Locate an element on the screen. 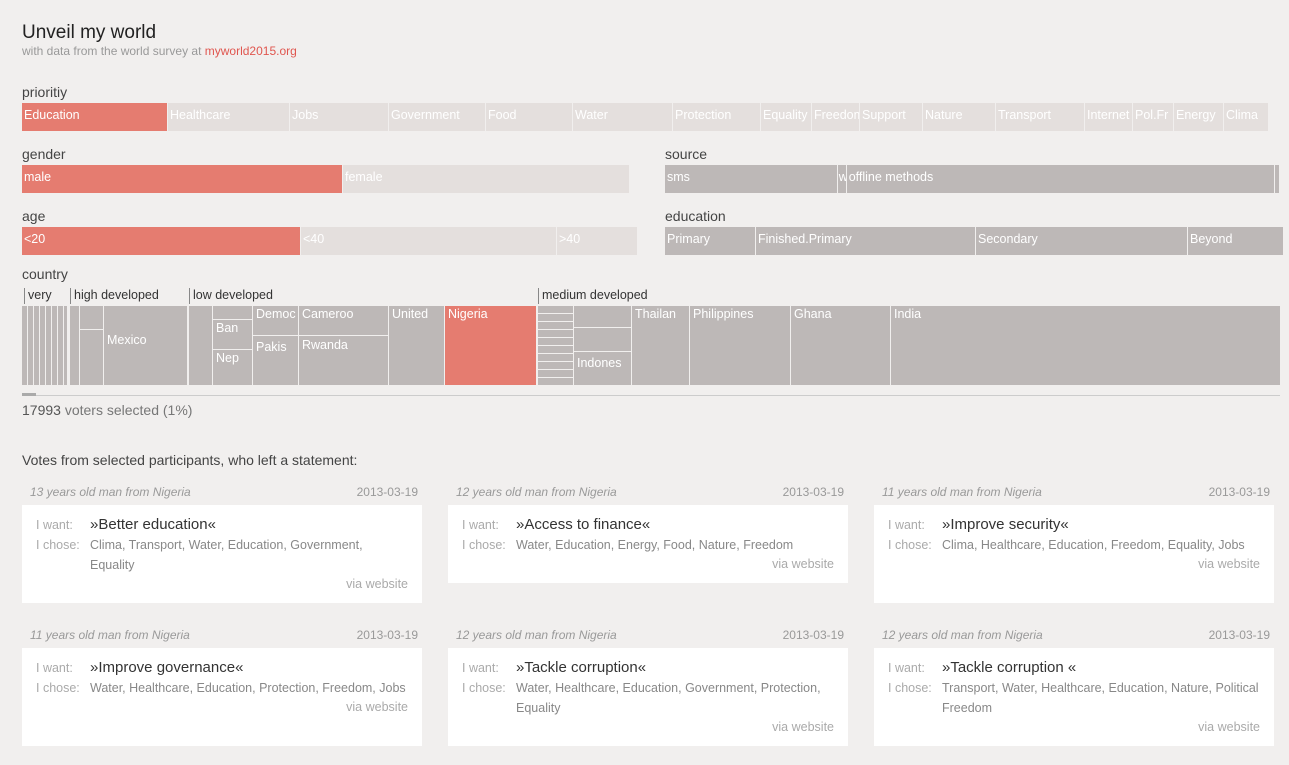 The image size is (1289, 765). priority-label: prioritiy is located at coordinates (45, 92).